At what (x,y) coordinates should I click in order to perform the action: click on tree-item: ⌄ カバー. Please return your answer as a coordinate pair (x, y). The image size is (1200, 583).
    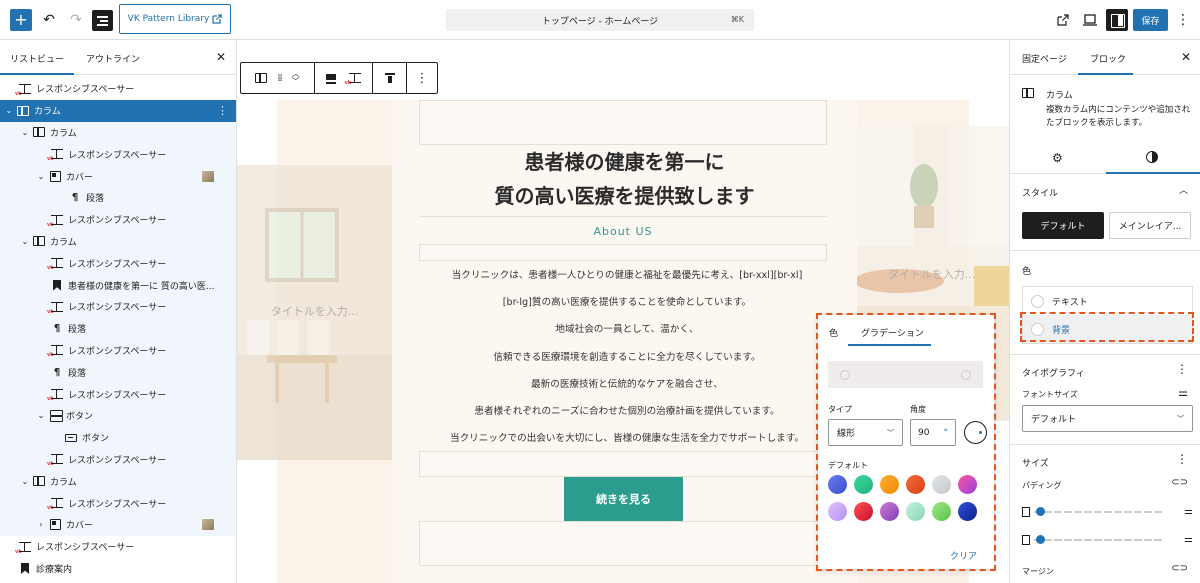
    Looking at the image, I should click on (118, 176).